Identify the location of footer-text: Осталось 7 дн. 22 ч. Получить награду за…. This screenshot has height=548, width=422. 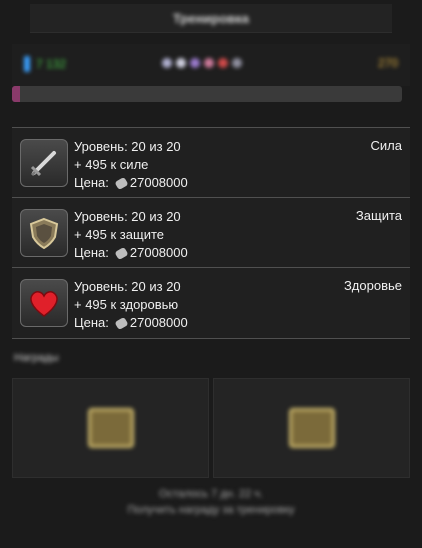
(211, 502).